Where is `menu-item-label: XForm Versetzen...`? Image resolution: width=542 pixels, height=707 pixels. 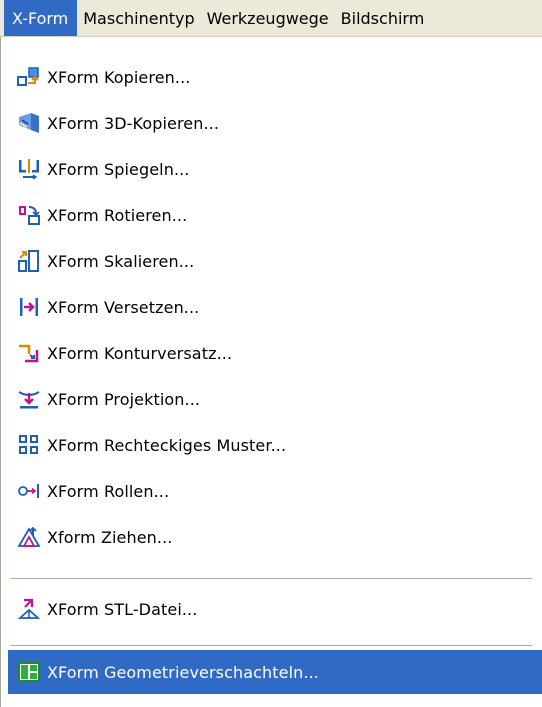 menu-item-label: XForm Versetzen... is located at coordinates (123, 307).